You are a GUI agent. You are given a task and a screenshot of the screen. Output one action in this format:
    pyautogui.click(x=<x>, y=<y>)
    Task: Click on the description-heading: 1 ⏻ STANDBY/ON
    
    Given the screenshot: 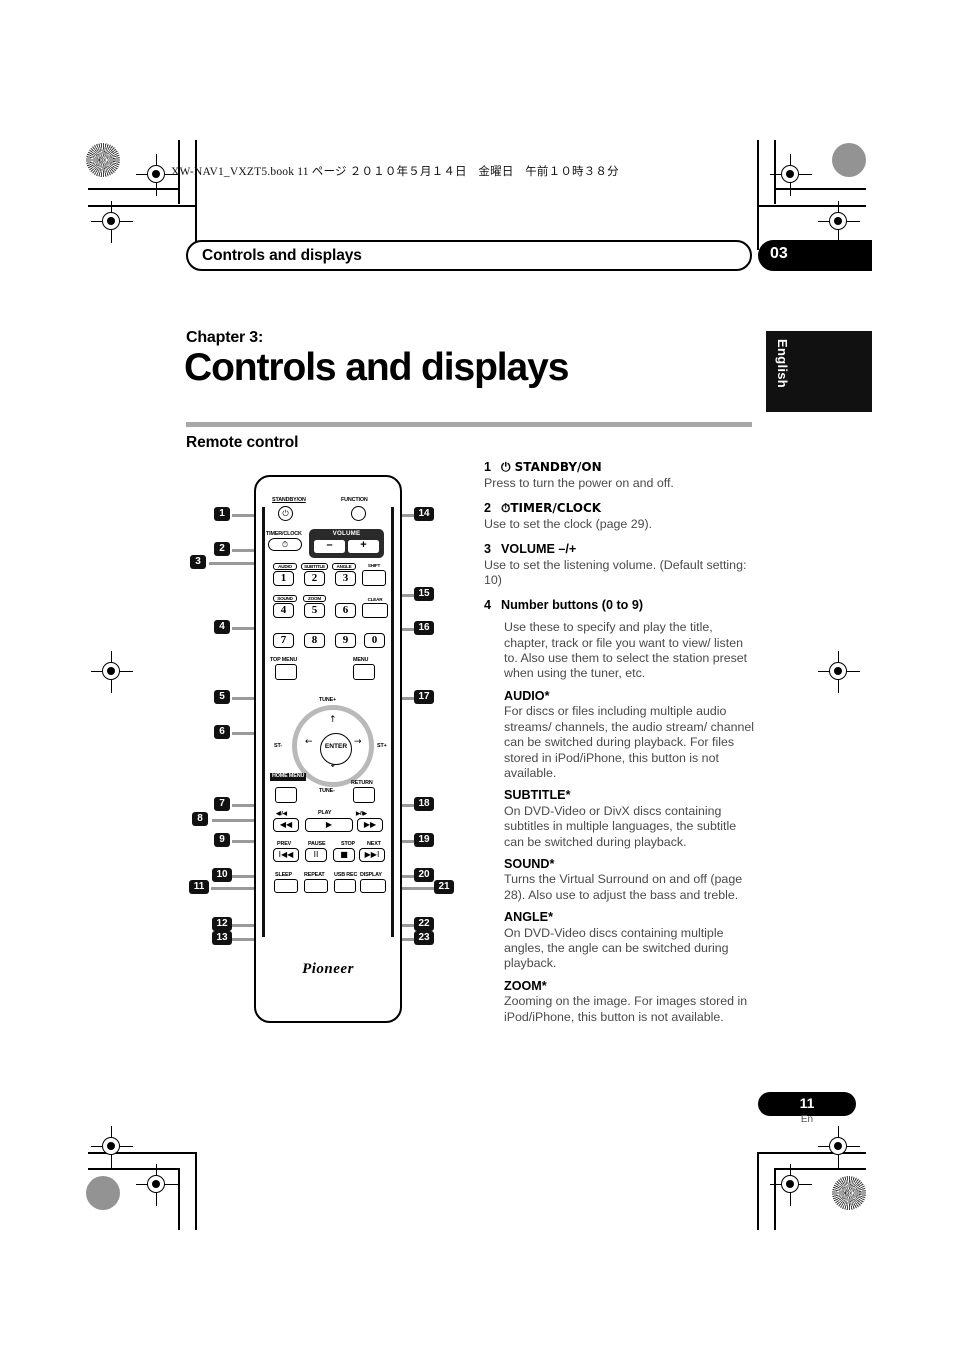 What is the action you would take?
    pyautogui.click(x=620, y=467)
    